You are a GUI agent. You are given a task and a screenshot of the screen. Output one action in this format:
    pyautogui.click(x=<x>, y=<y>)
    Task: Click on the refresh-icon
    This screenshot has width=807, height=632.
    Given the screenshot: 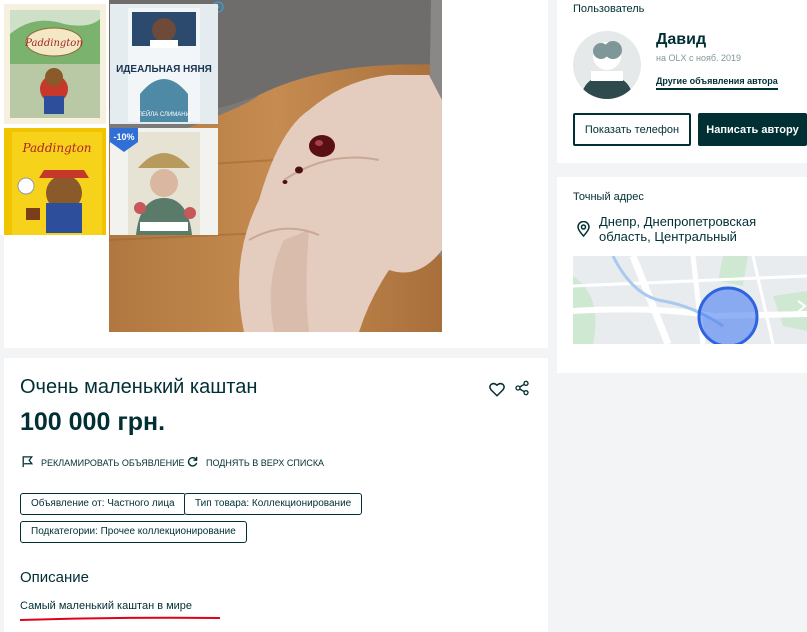 What is the action you would take?
    pyautogui.click(x=192, y=462)
    